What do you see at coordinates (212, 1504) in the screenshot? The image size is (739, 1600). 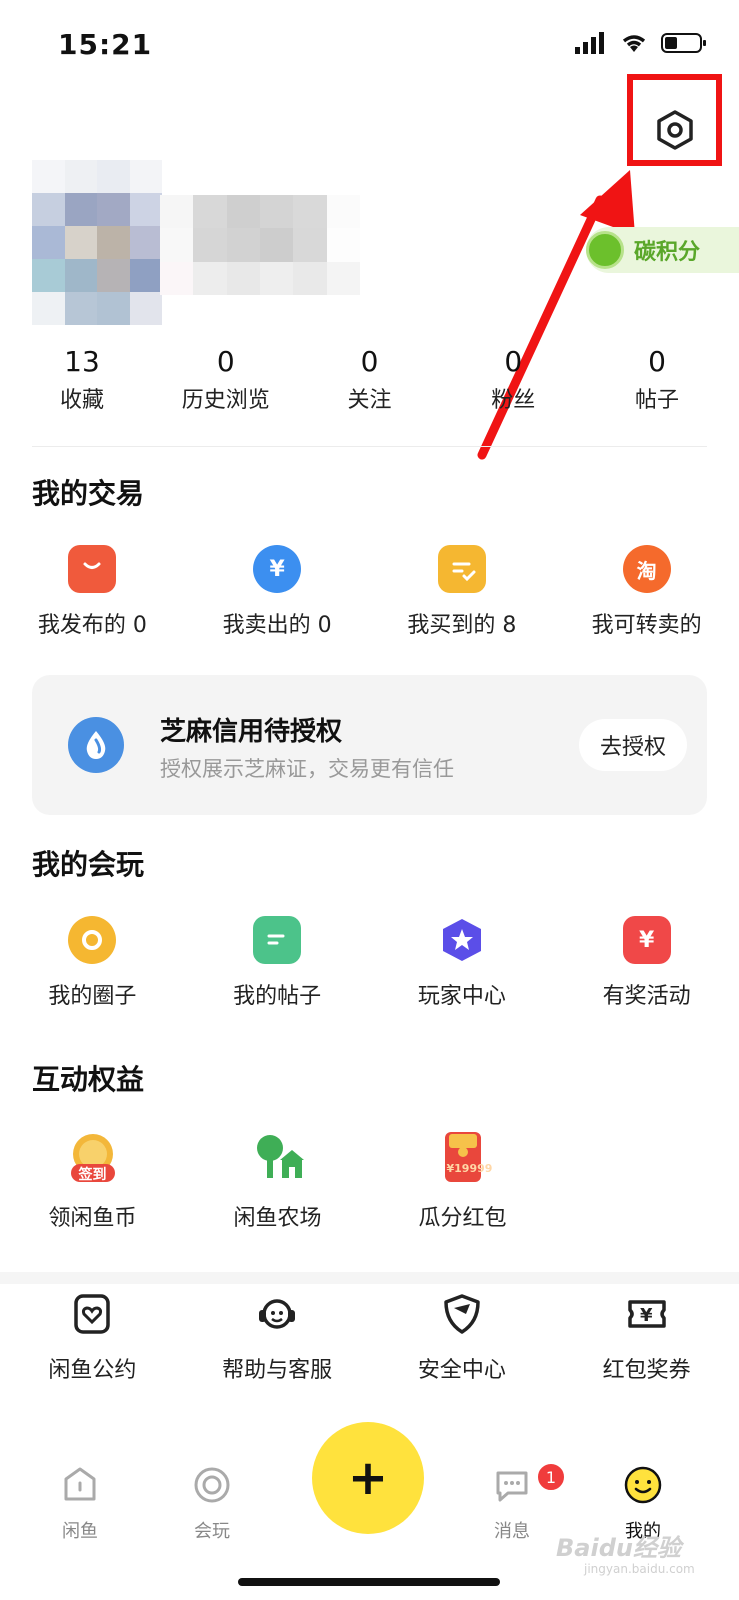 I see `tab-play: 会玩` at bounding box center [212, 1504].